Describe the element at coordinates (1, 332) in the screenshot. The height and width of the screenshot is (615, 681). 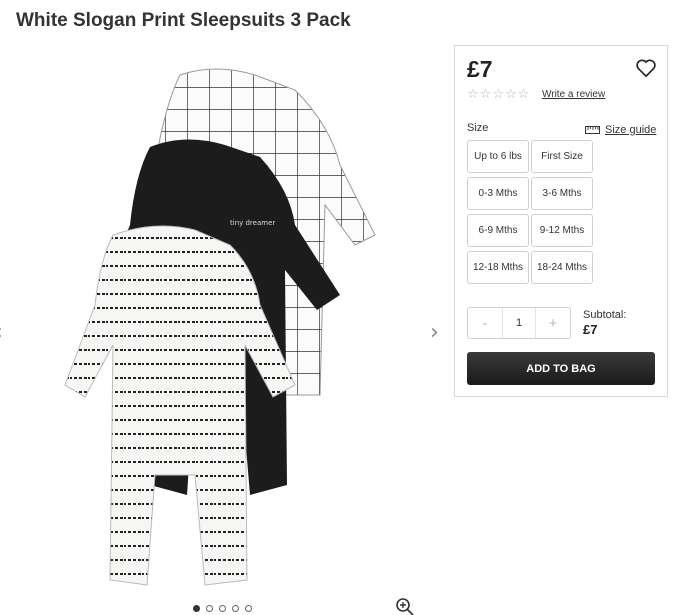
I see `previous-image-arrow: ‹` at that location.